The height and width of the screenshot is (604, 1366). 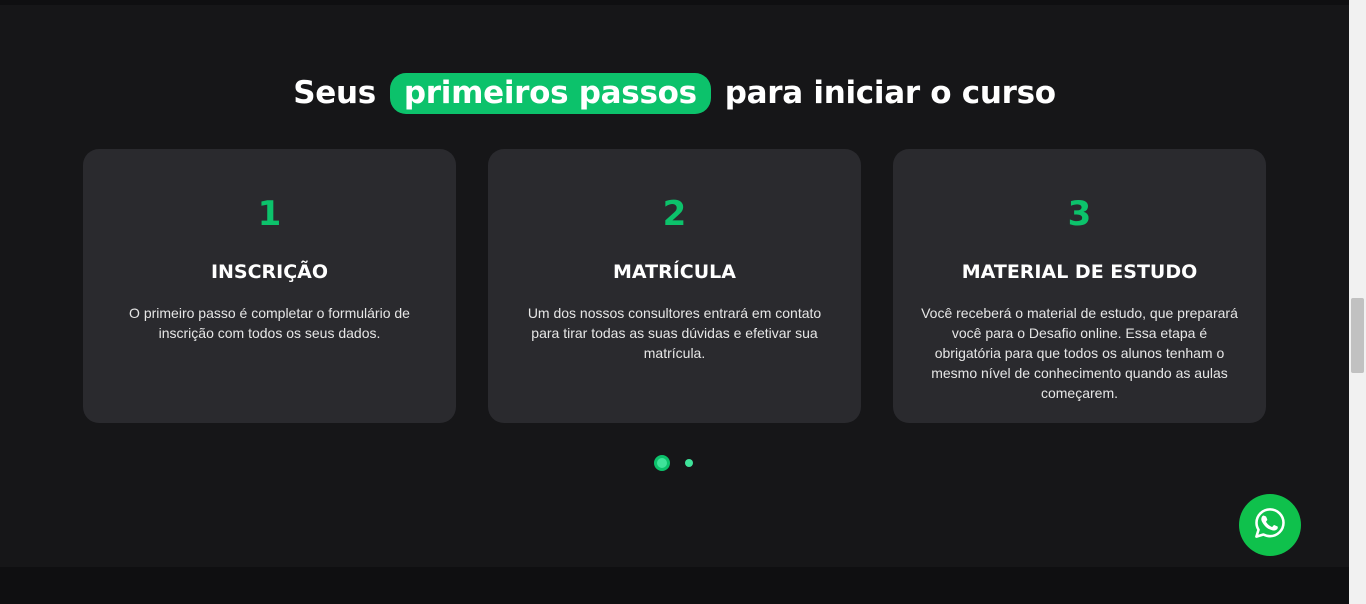 What do you see at coordinates (674, 2) in the screenshot?
I see `top-divider` at bounding box center [674, 2].